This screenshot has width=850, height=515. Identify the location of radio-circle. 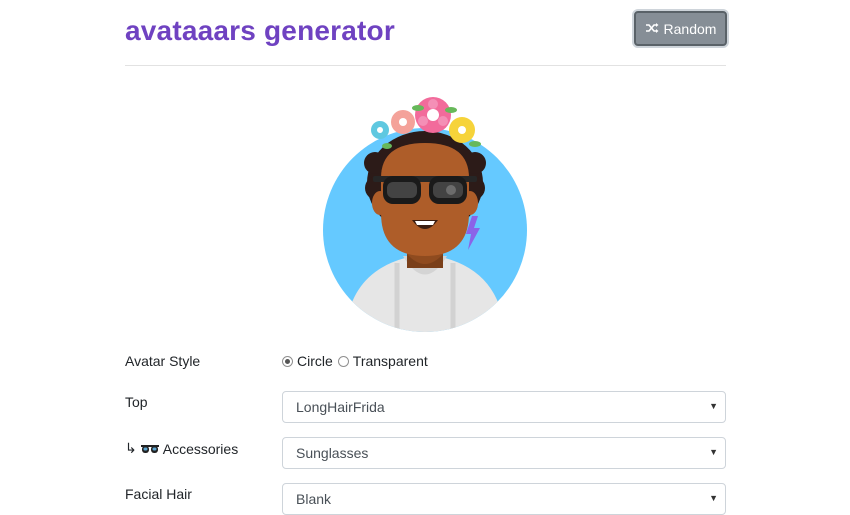
(287, 361).